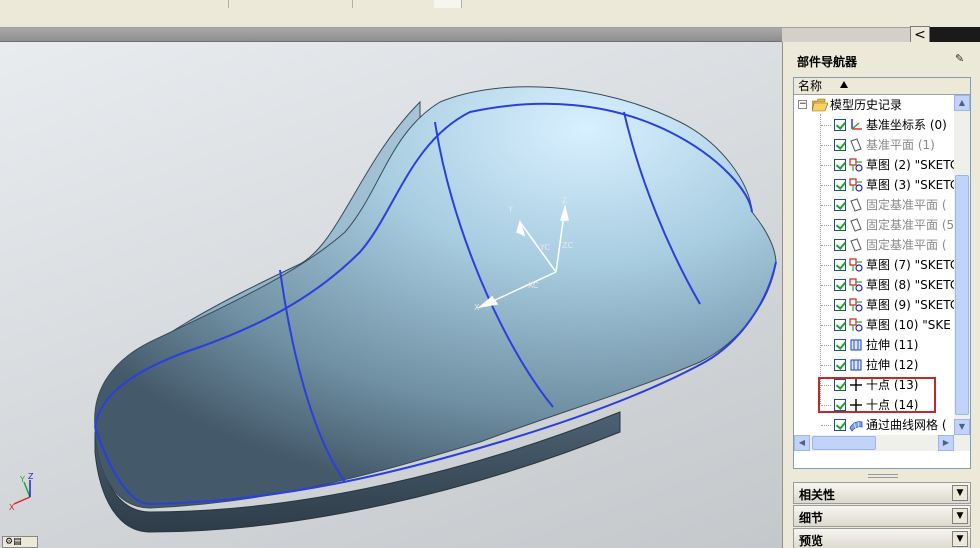 Image resolution: width=980 pixels, height=548 pixels. I want to click on tree-item: 固定基准平面 (5, so click(874, 225).